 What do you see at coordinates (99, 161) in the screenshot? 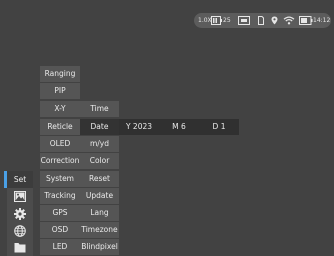
I see `menu-item-color: Color` at bounding box center [99, 161].